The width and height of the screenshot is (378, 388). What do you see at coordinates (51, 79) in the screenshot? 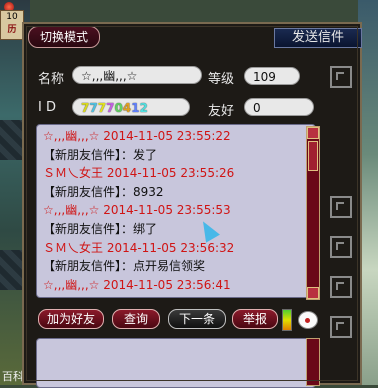
I see `name-label: 名称` at bounding box center [51, 79].